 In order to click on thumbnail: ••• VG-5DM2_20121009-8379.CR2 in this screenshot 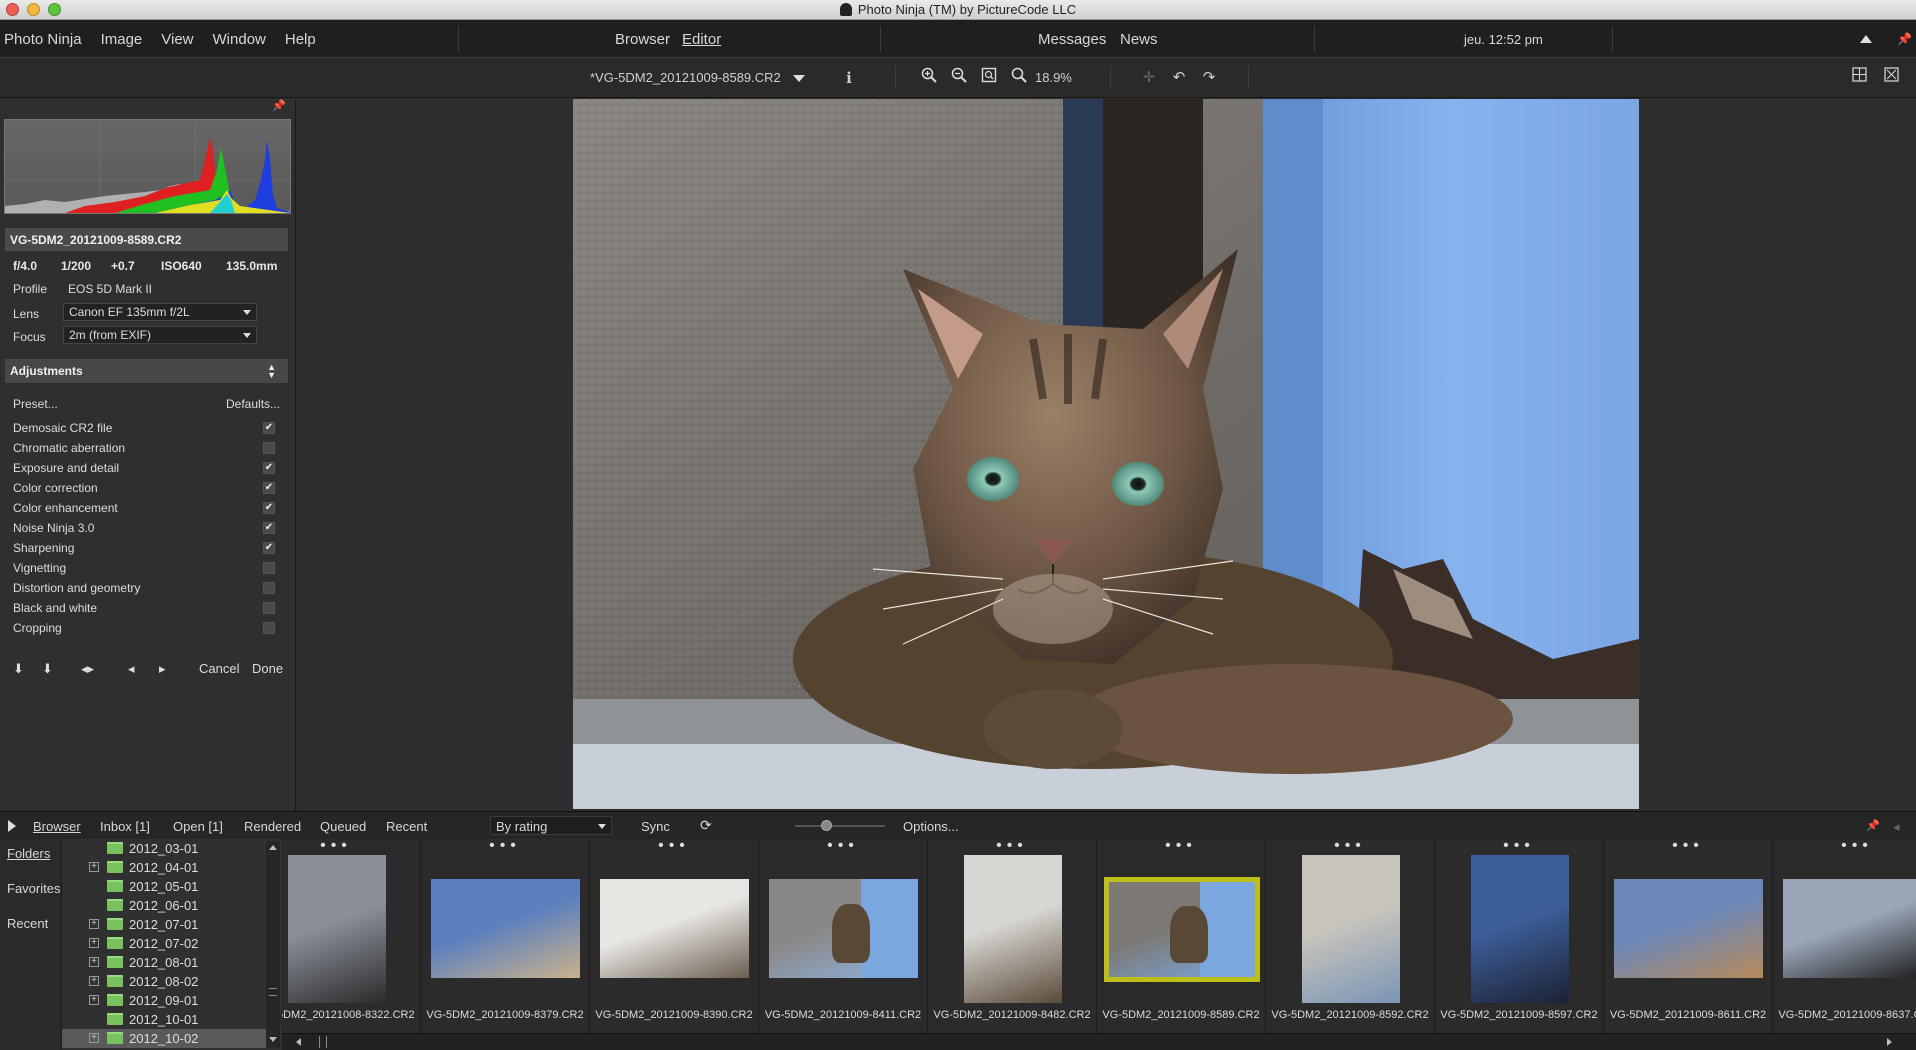, I will do `click(505, 936)`.